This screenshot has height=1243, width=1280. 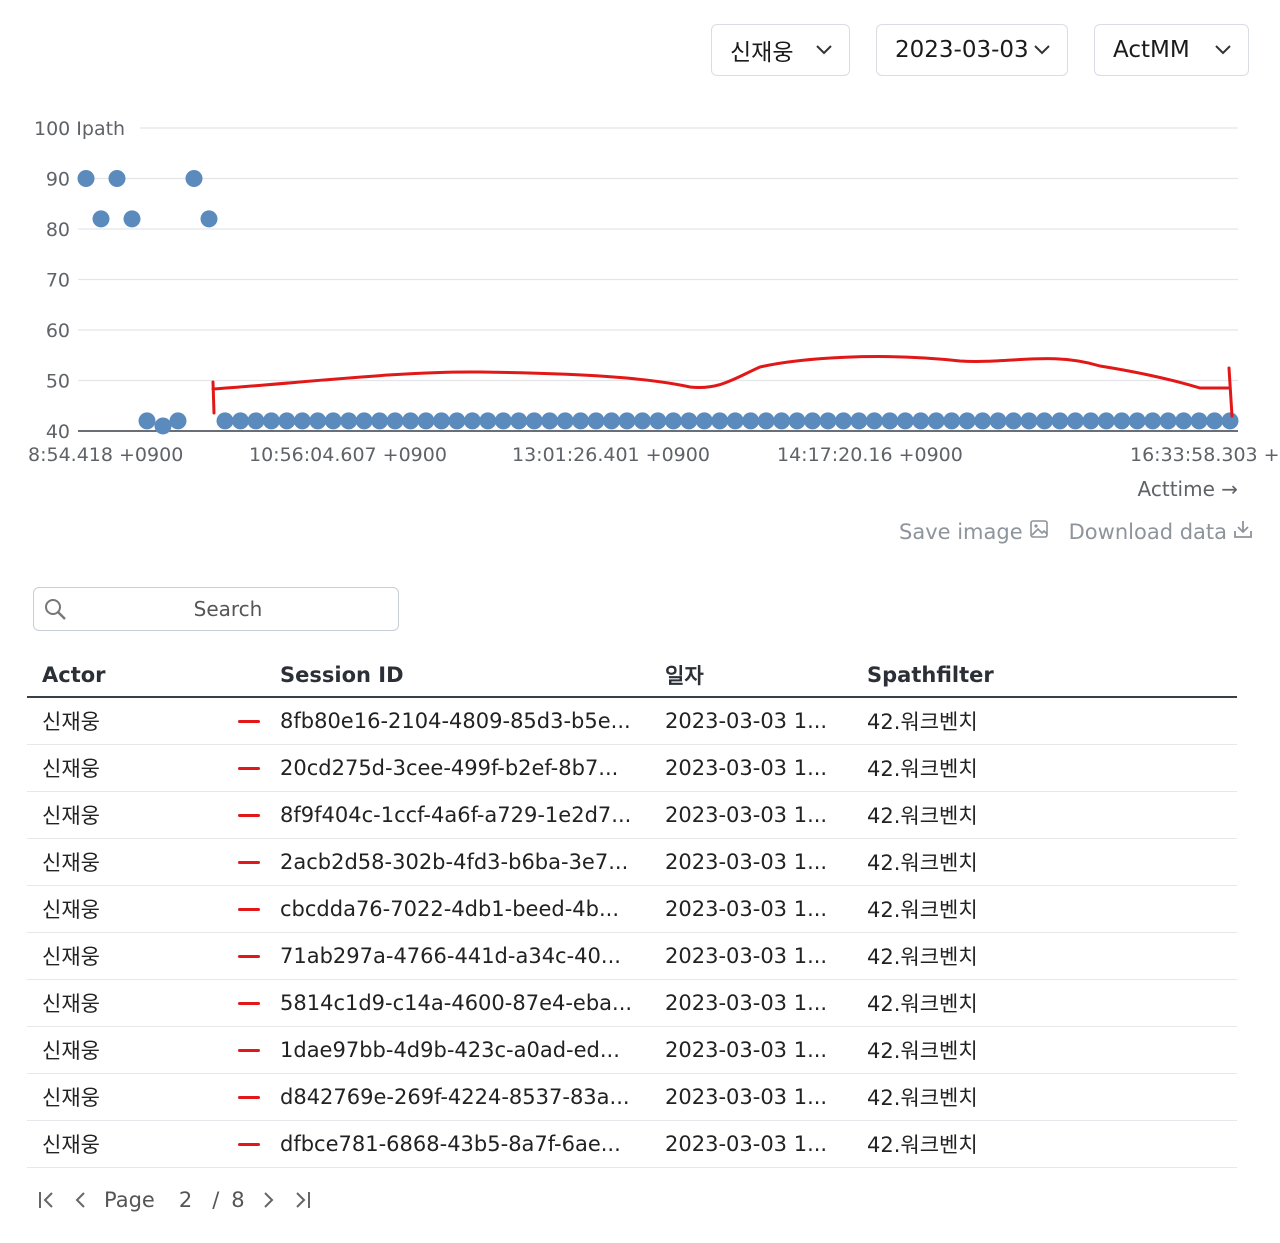 What do you see at coordinates (780, 50) in the screenshot?
I see `user-select: 신재웅` at bounding box center [780, 50].